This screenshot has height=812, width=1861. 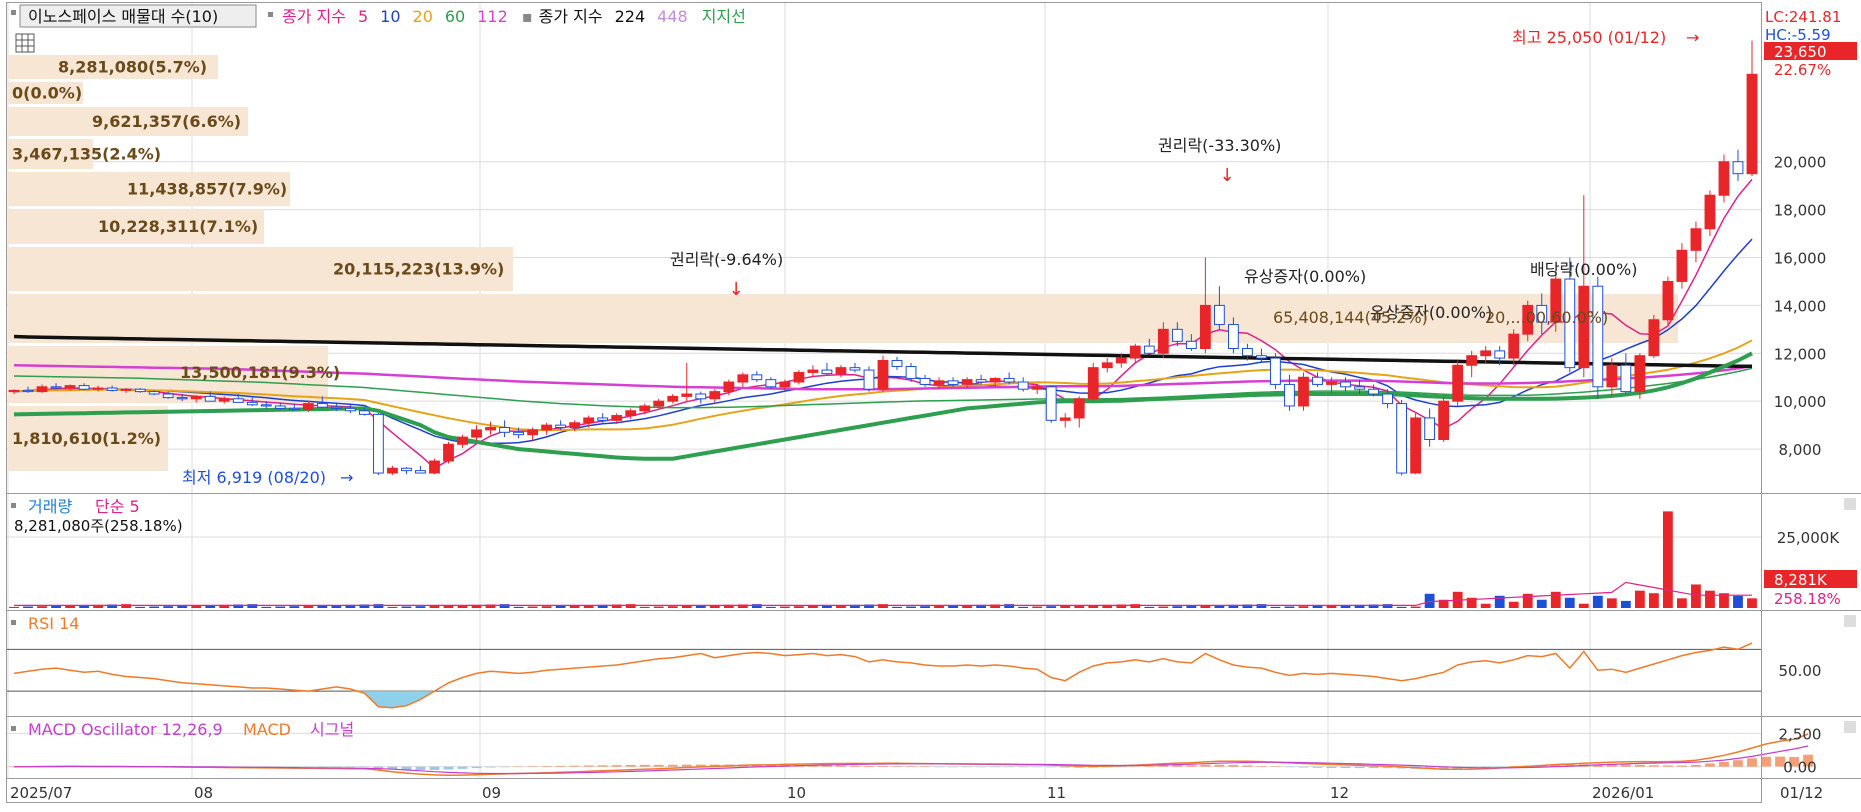 What do you see at coordinates (270, 14) in the screenshot?
I see `legend-marker` at bounding box center [270, 14].